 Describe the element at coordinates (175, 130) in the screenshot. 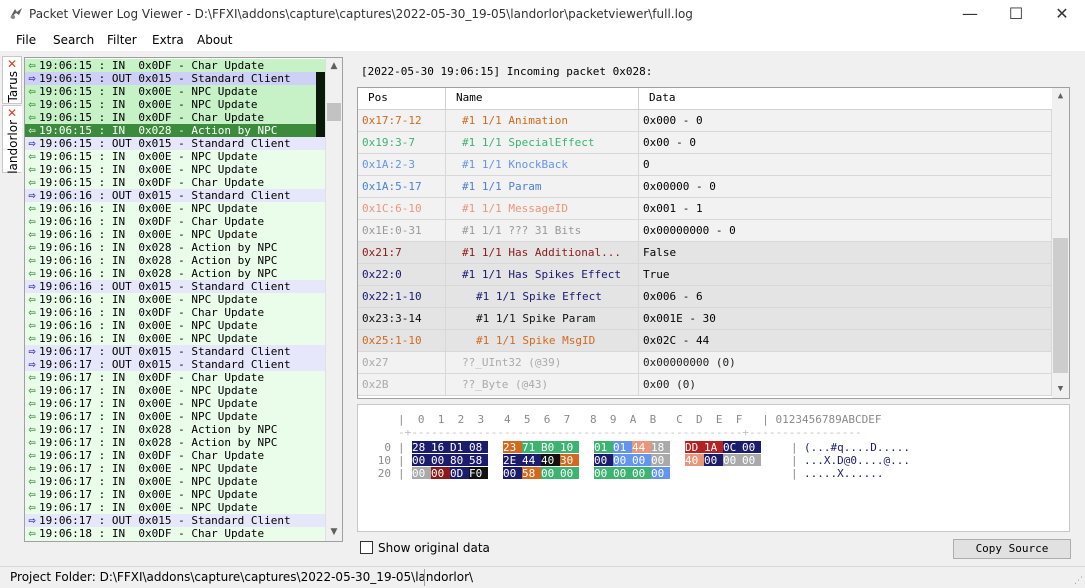

I see `packet-row: ⇦ 19:06:15 : IN 0x028 - Action by NPC` at that location.